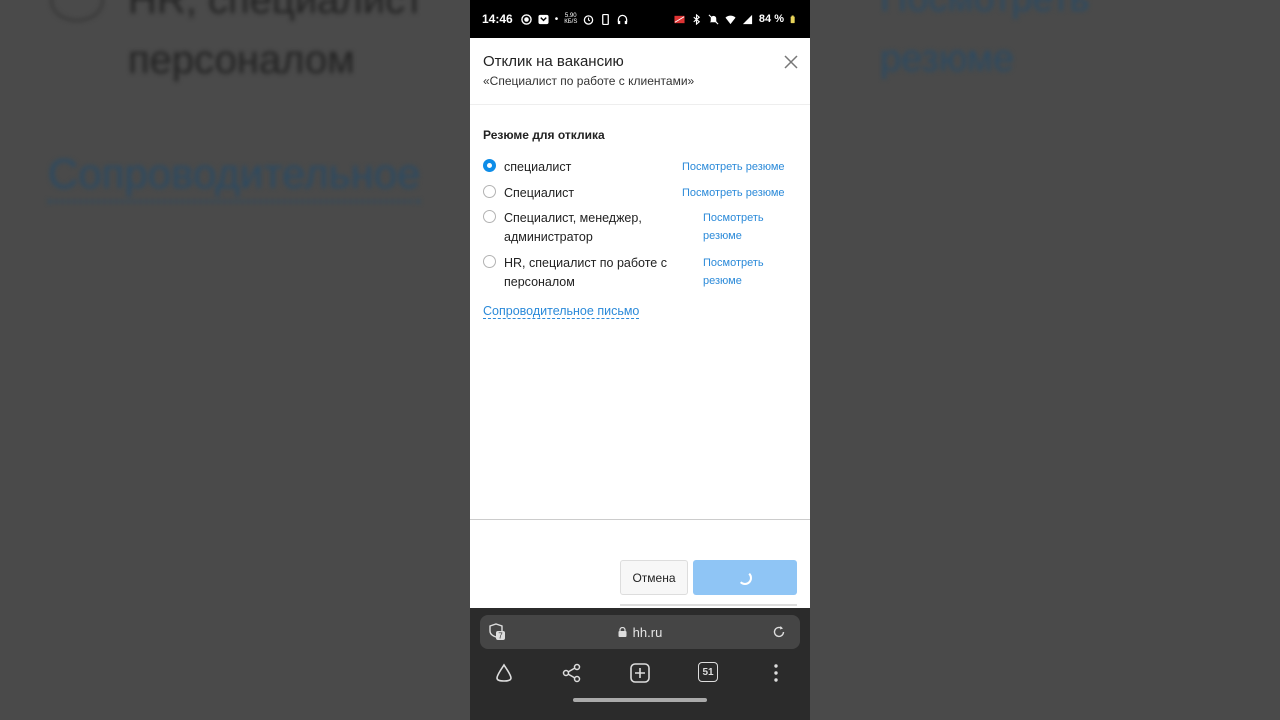 This screenshot has height=720, width=1280. What do you see at coordinates (526, 19) in the screenshot?
I see `record-icon` at bounding box center [526, 19].